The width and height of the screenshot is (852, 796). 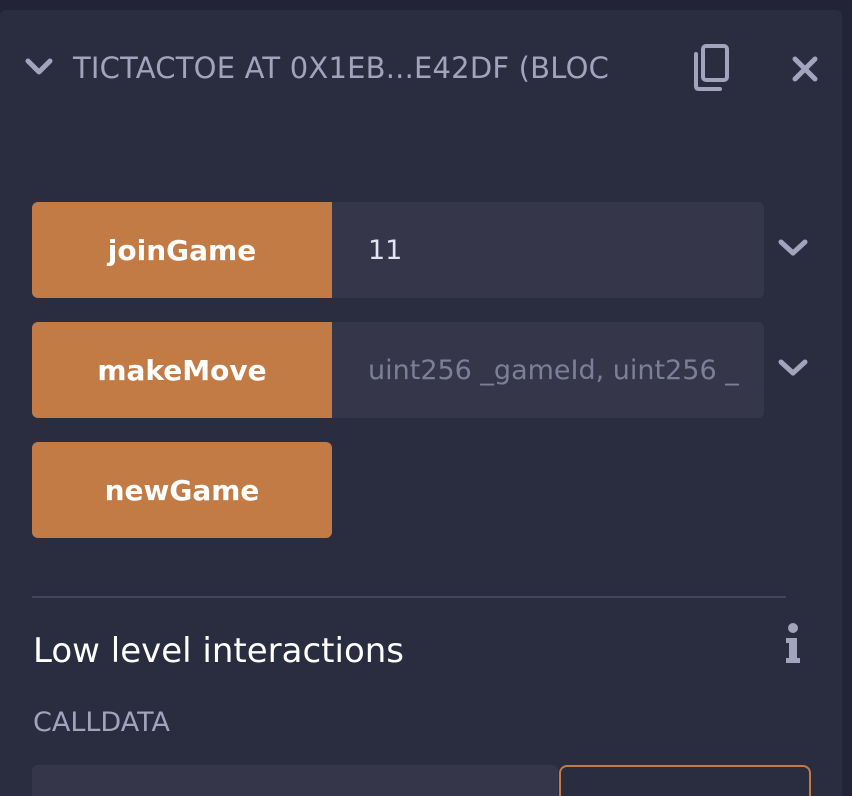 What do you see at coordinates (101, 722) in the screenshot?
I see `calldata-label: CALLDATA` at bounding box center [101, 722].